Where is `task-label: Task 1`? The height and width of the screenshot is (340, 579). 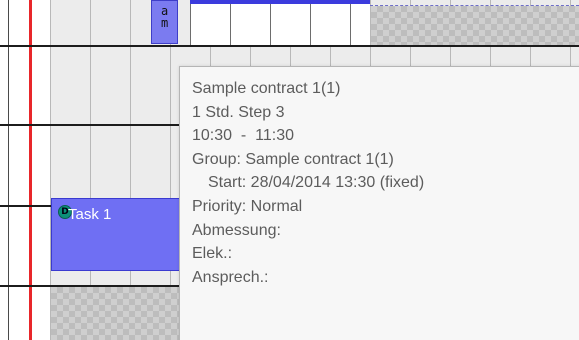
task-label: Task 1 is located at coordinates (90, 214).